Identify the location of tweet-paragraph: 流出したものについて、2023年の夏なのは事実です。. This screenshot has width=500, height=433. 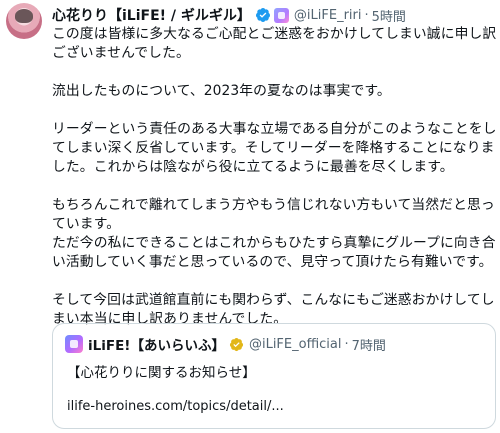
(221, 91).